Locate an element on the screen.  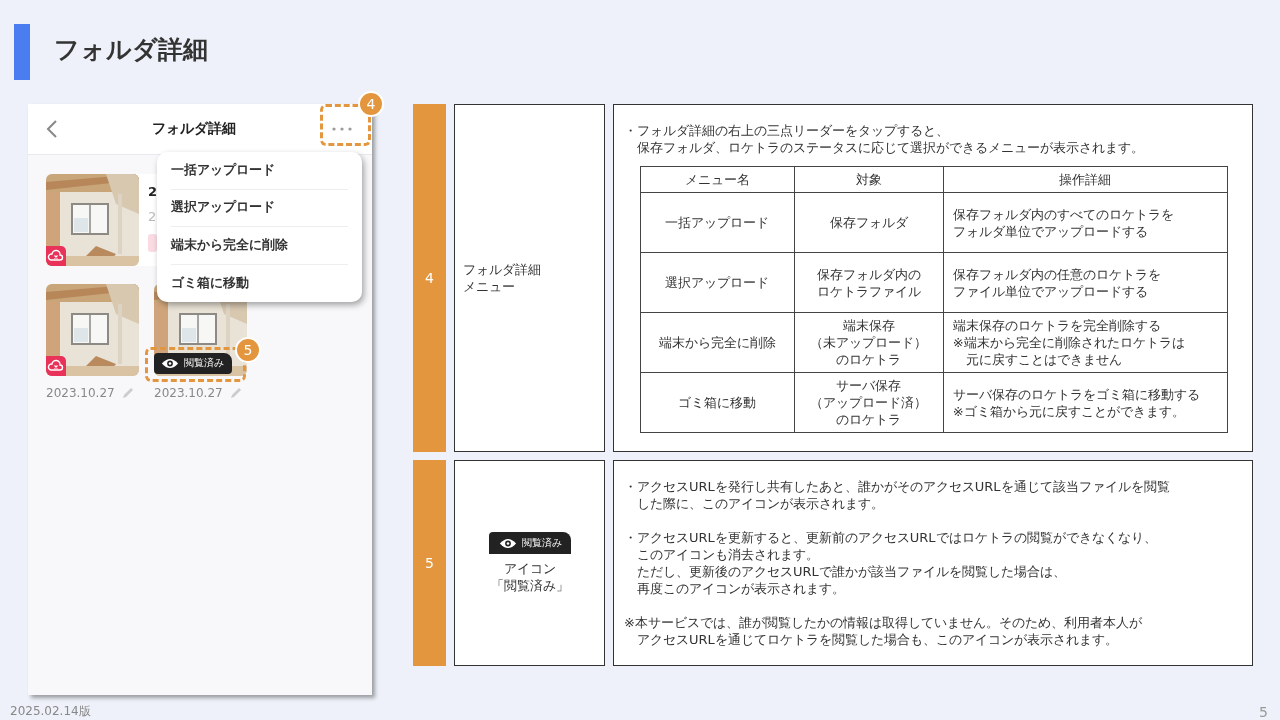
menu-item: 選択アップロード is located at coordinates (259, 208).